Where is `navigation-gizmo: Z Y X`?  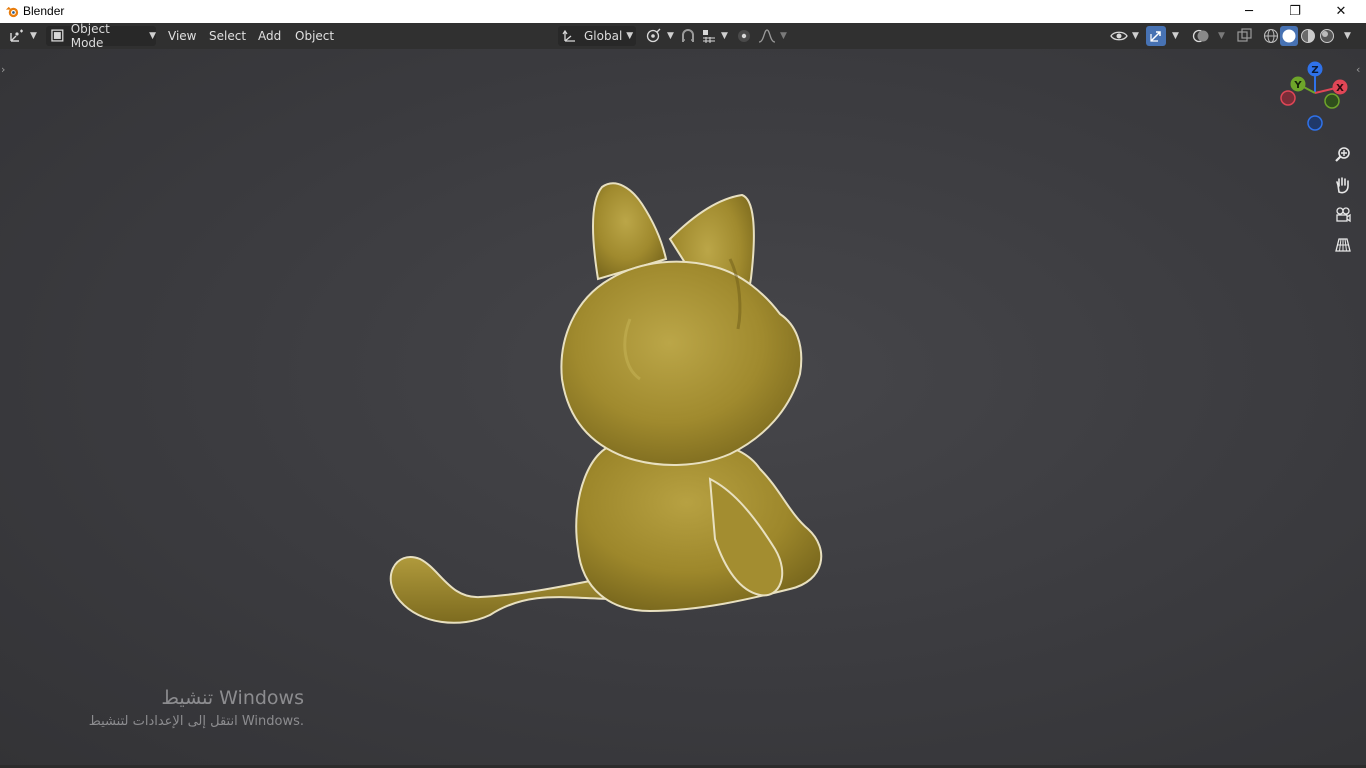 navigation-gizmo: Z Y X is located at coordinates (1316, 102).